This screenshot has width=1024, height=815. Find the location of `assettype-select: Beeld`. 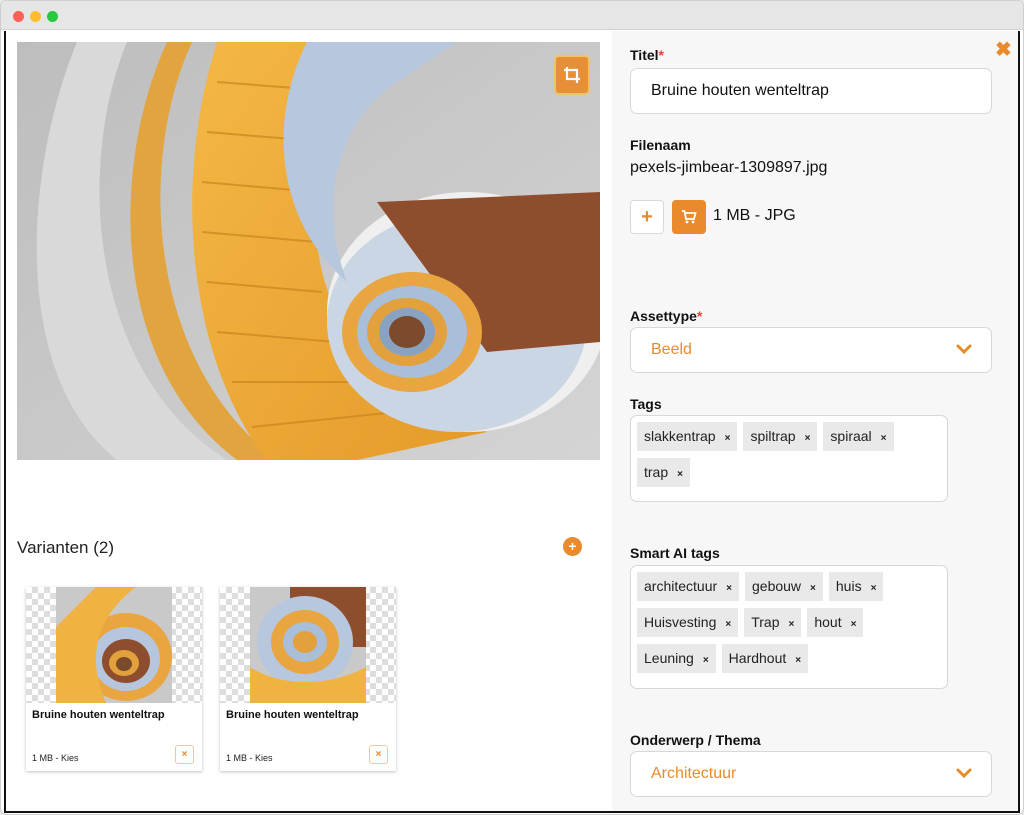

assettype-select: Beeld is located at coordinates (811, 350).